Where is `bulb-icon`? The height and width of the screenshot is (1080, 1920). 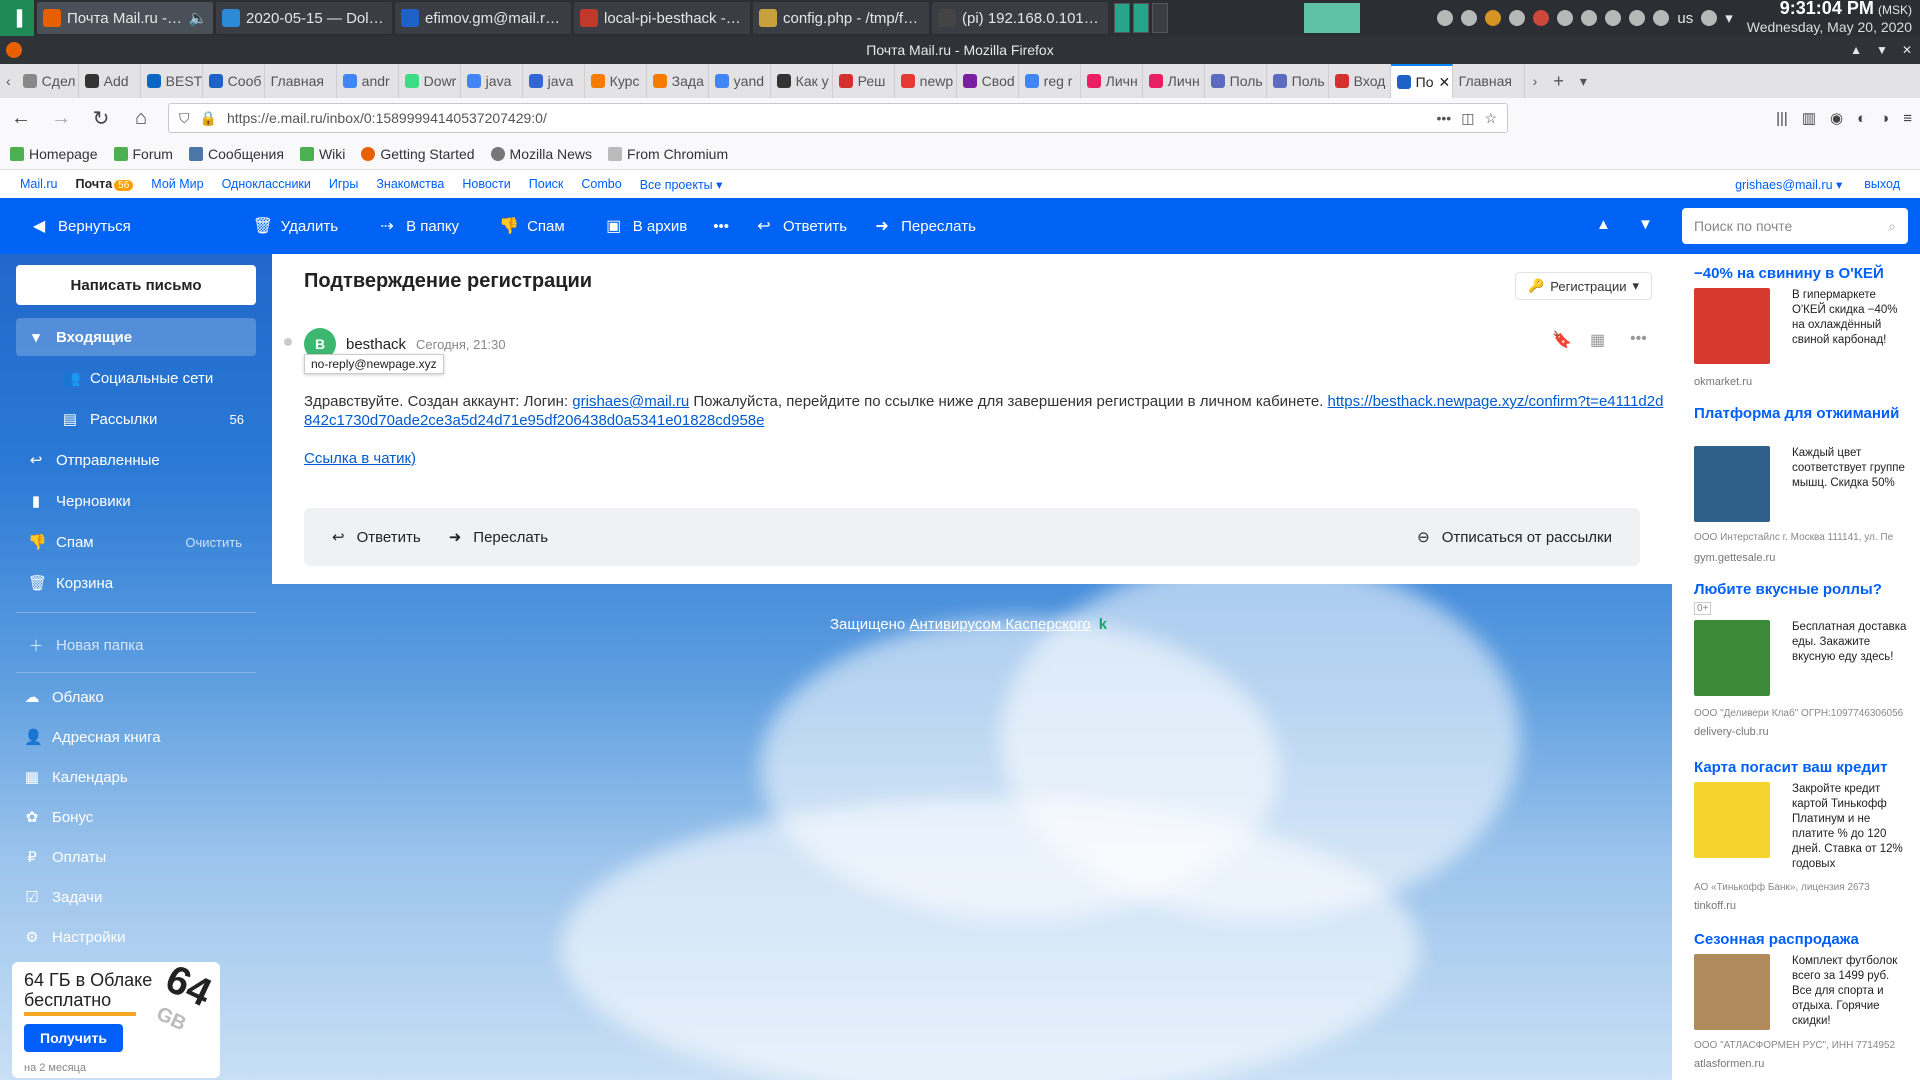
bulb-icon is located at coordinates (1589, 18).